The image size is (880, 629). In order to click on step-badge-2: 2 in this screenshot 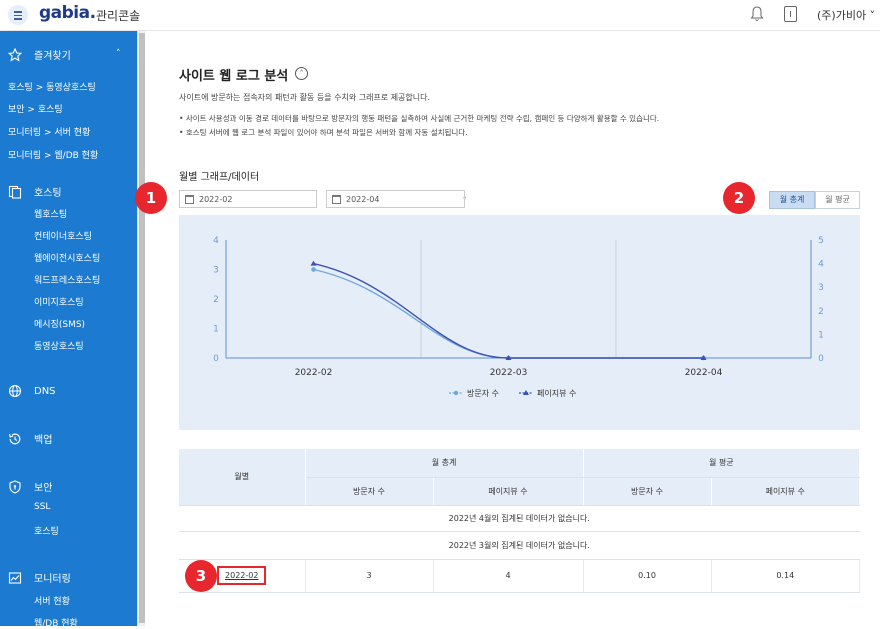, I will do `click(739, 198)`.